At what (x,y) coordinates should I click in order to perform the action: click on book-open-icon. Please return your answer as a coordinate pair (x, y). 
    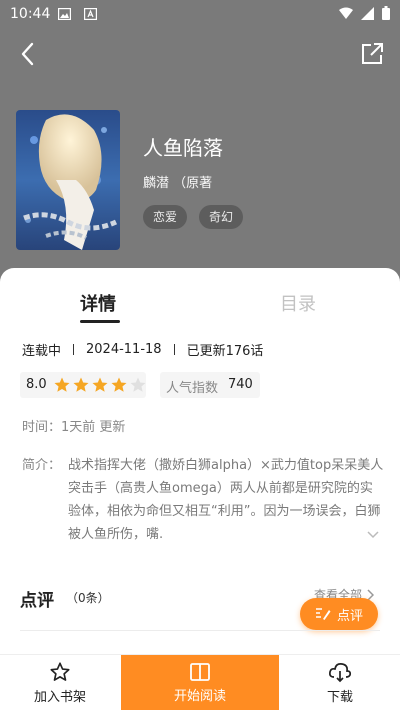
    Looking at the image, I should click on (200, 672).